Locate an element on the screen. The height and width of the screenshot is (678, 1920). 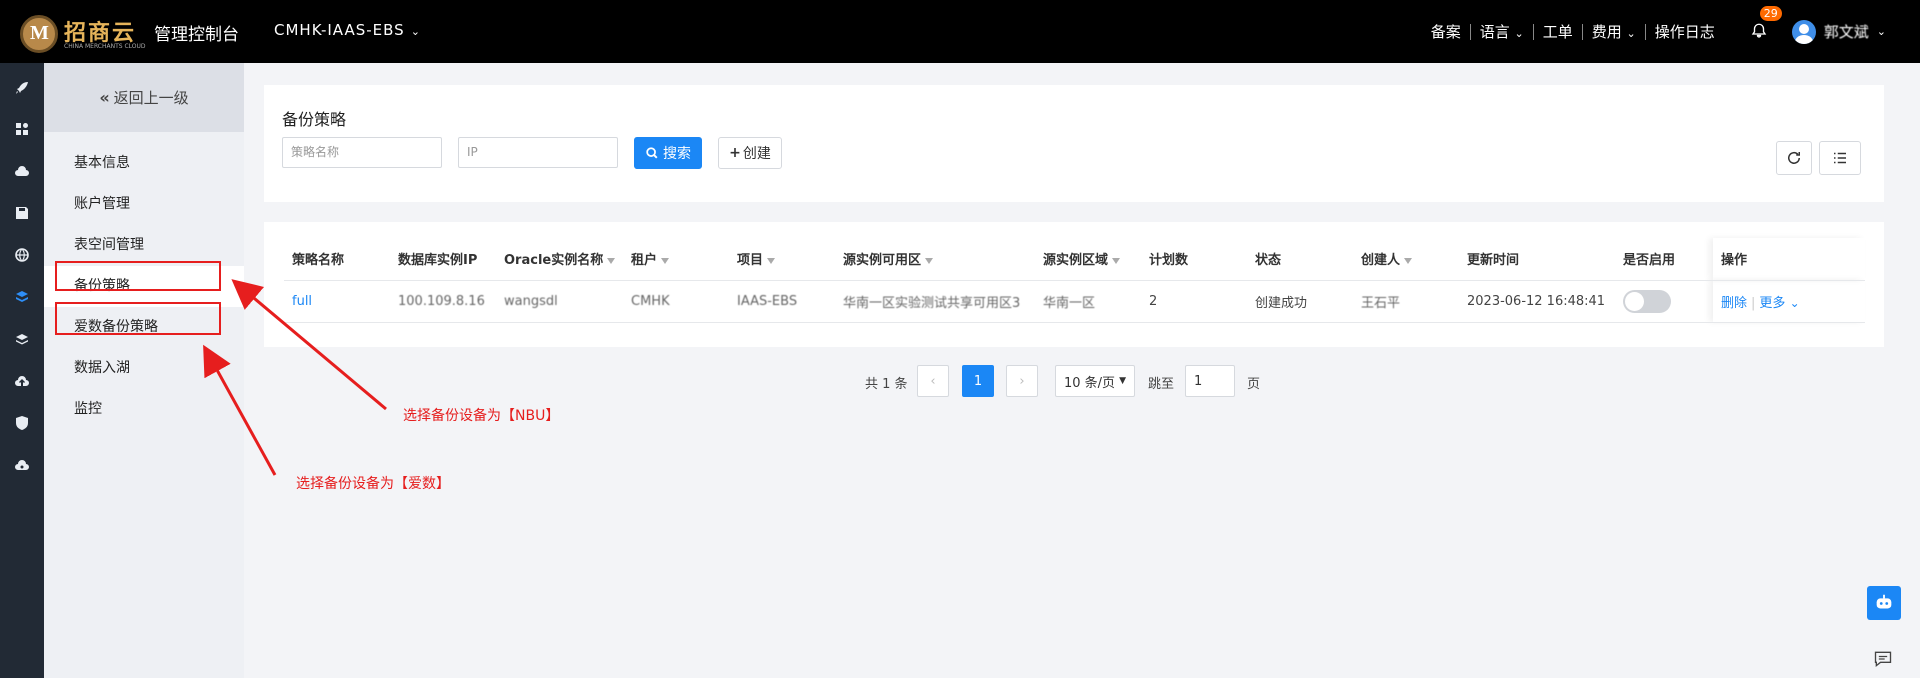
page-suffix: 页 is located at coordinates (1254, 384).